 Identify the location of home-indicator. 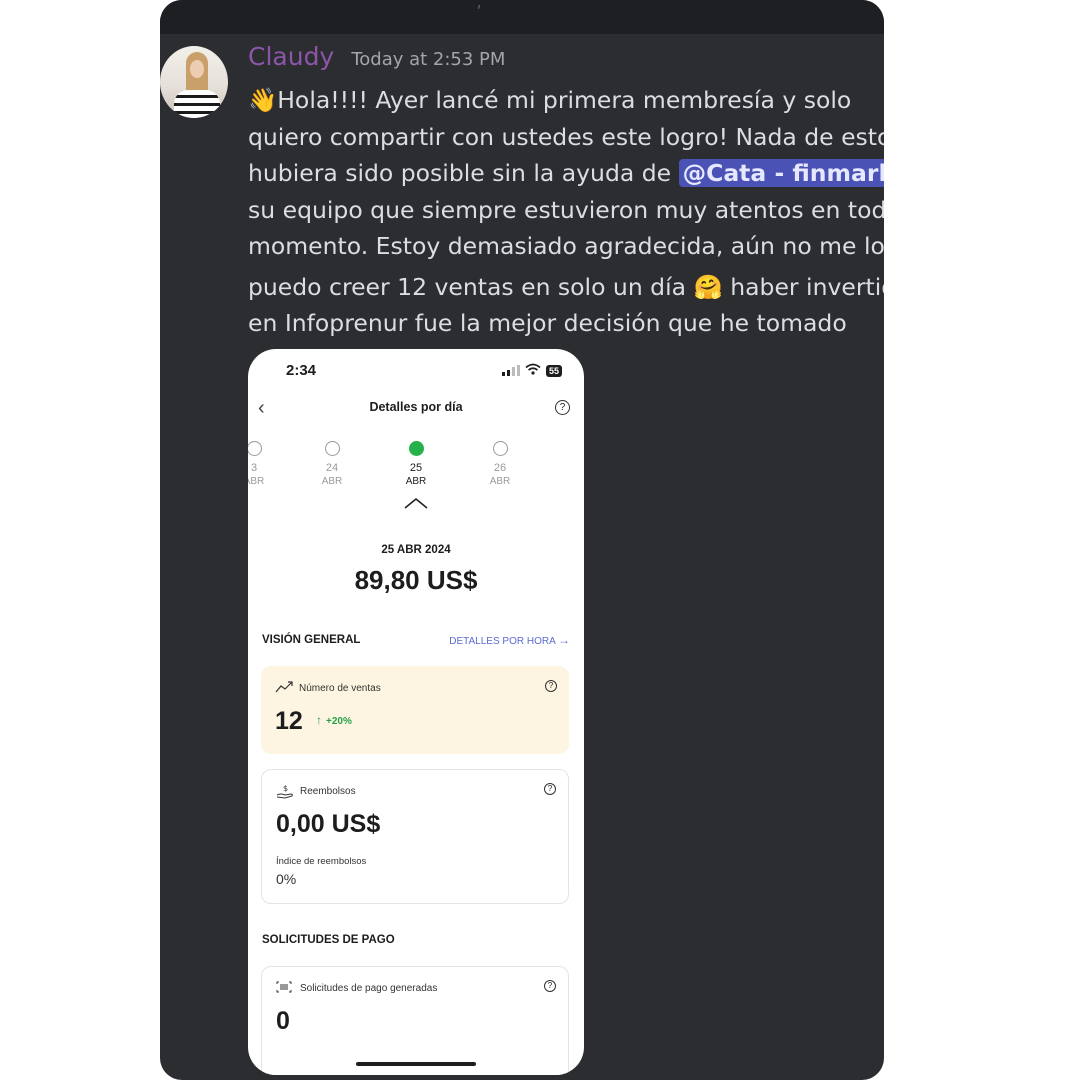
(416, 1064).